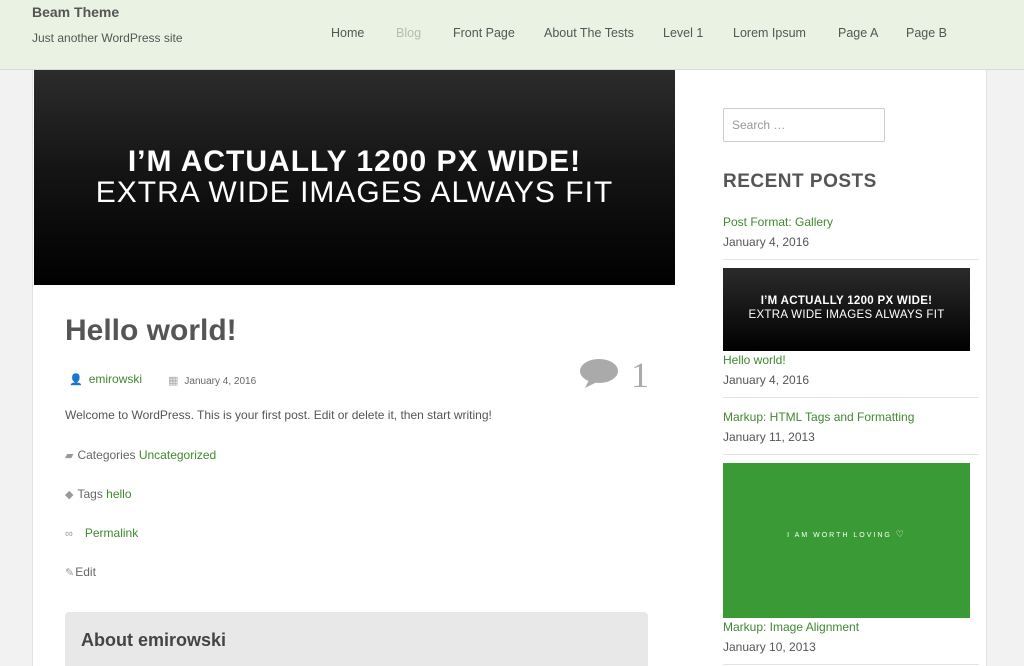 This screenshot has width=1024, height=666. Describe the element at coordinates (347, 33) in the screenshot. I see `nav-item-home: Home` at that location.